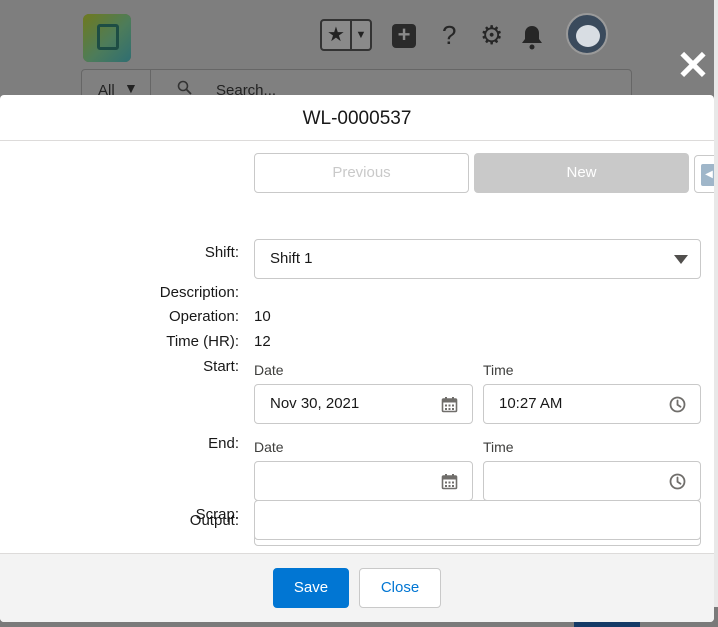 This screenshot has height=627, width=718. I want to click on shift-select: Shift 1, so click(477, 259).